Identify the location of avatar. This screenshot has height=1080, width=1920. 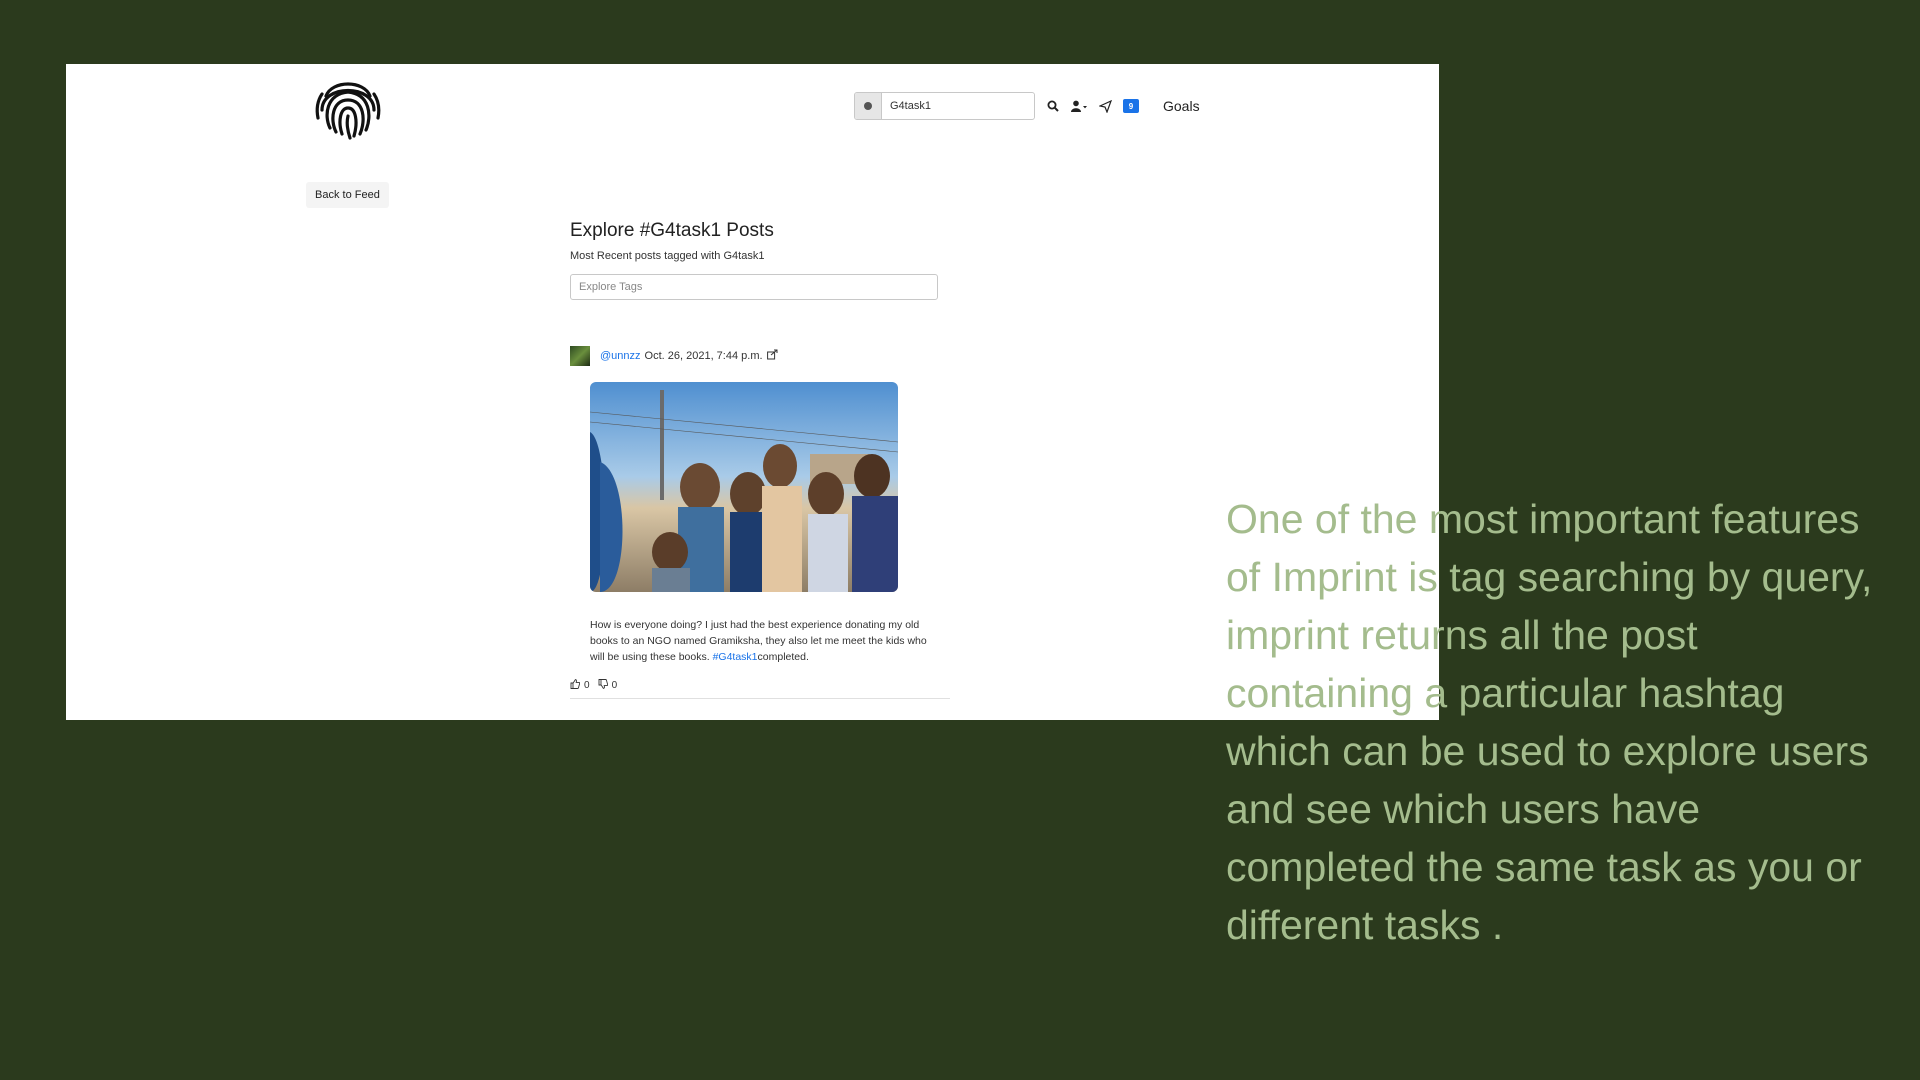
(580, 356).